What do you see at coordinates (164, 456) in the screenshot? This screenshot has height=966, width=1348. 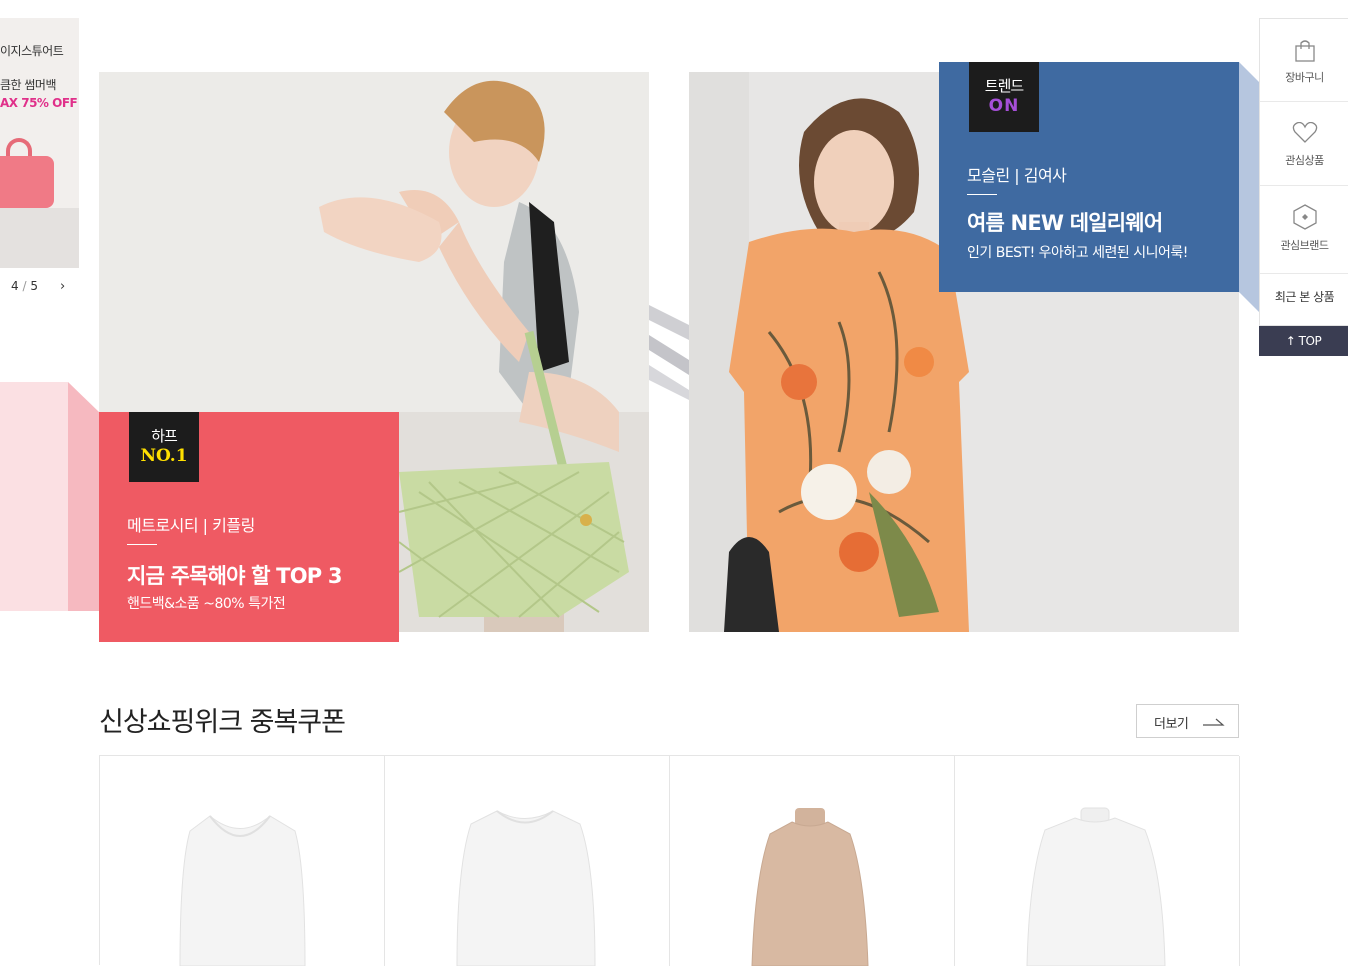 I see `badge-bottom-text: NO.1` at bounding box center [164, 456].